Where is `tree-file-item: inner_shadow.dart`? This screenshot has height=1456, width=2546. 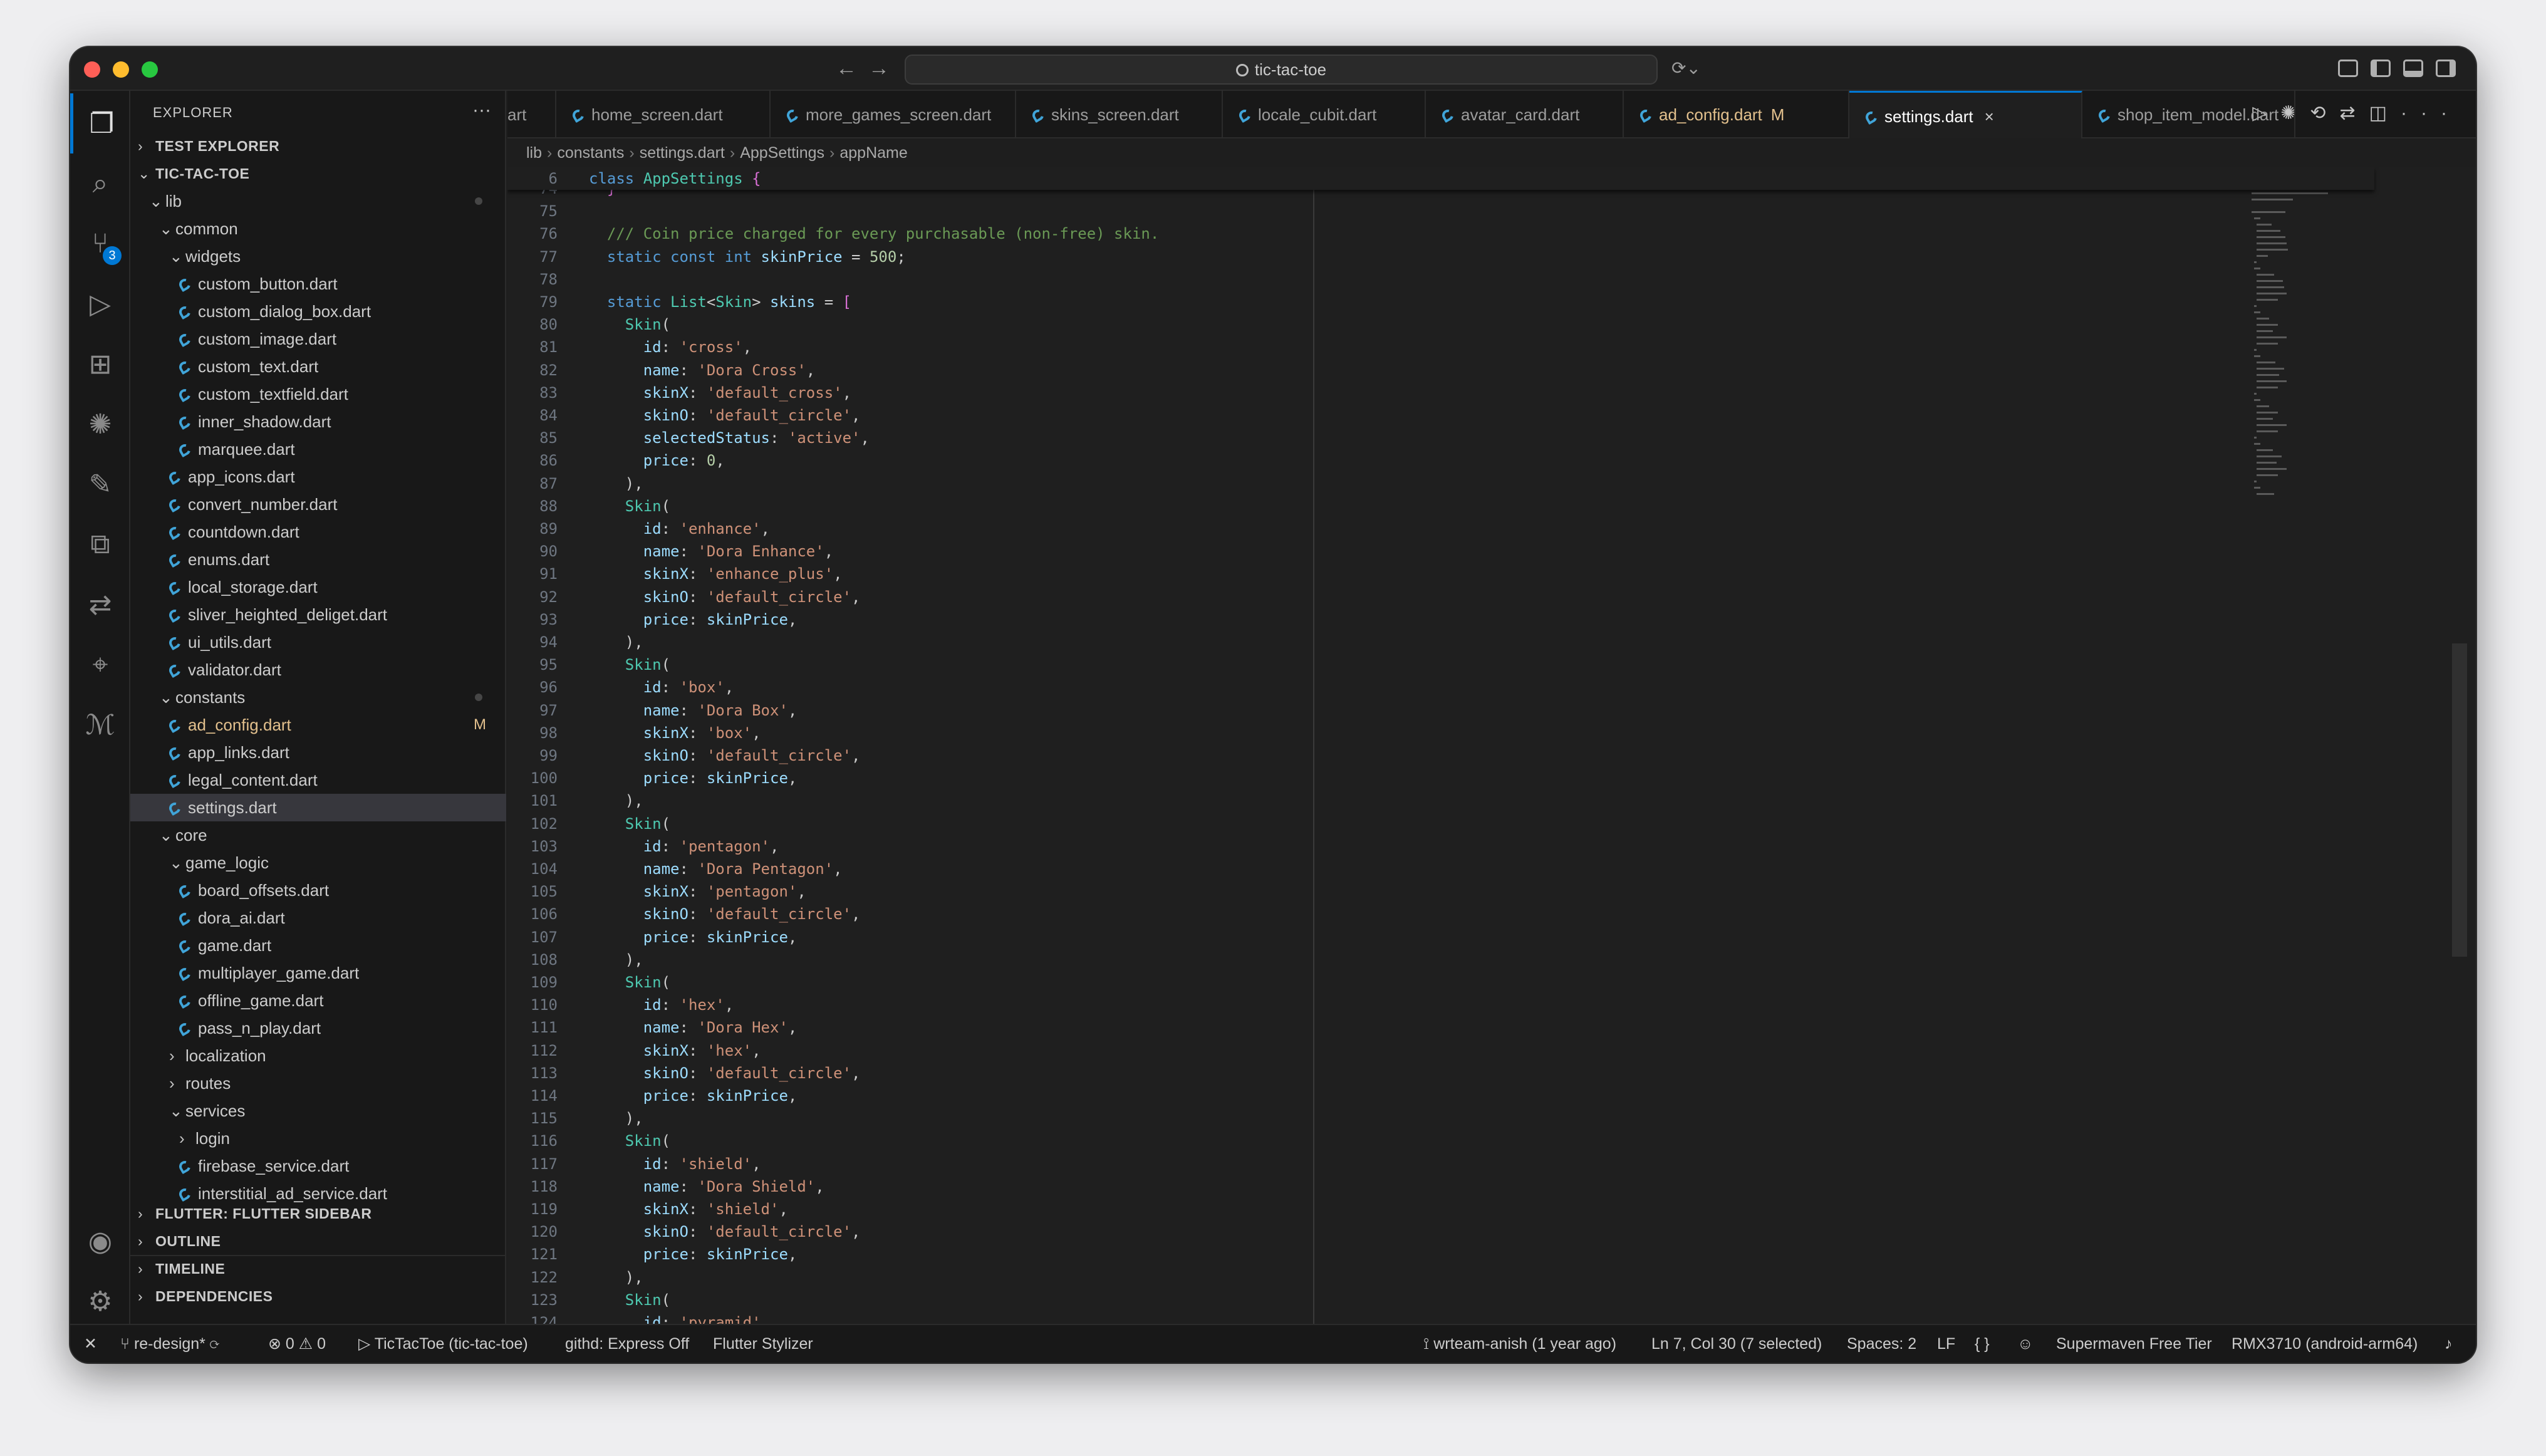 tree-file-item: inner_shadow.dart is located at coordinates (318, 422).